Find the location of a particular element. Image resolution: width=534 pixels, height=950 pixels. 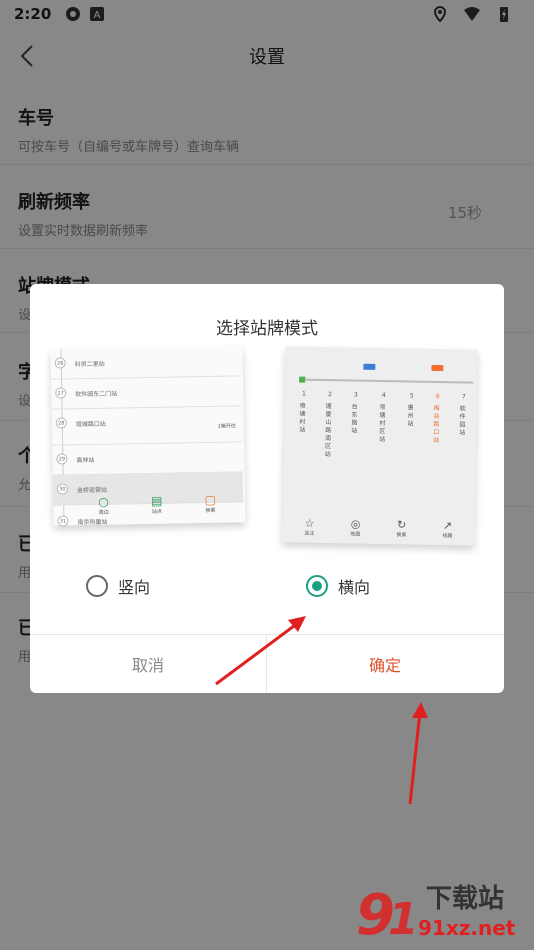

dialog-title: 选择站牌模式 is located at coordinates (267, 329).